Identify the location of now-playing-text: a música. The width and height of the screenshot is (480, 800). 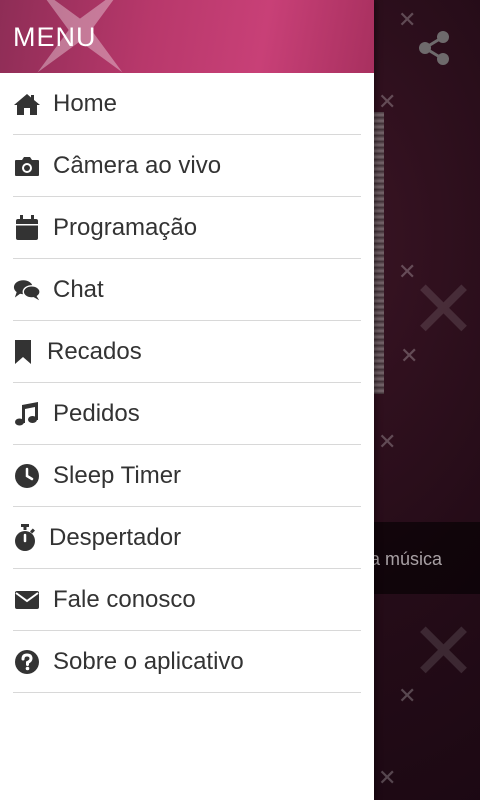
(406, 559).